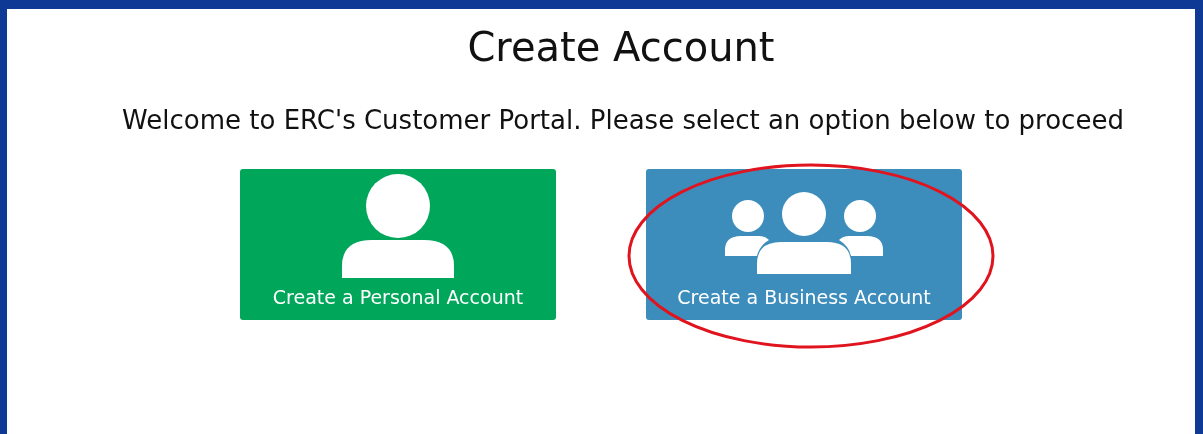  What do you see at coordinates (804, 233) in the screenshot?
I see `group-icon` at bounding box center [804, 233].